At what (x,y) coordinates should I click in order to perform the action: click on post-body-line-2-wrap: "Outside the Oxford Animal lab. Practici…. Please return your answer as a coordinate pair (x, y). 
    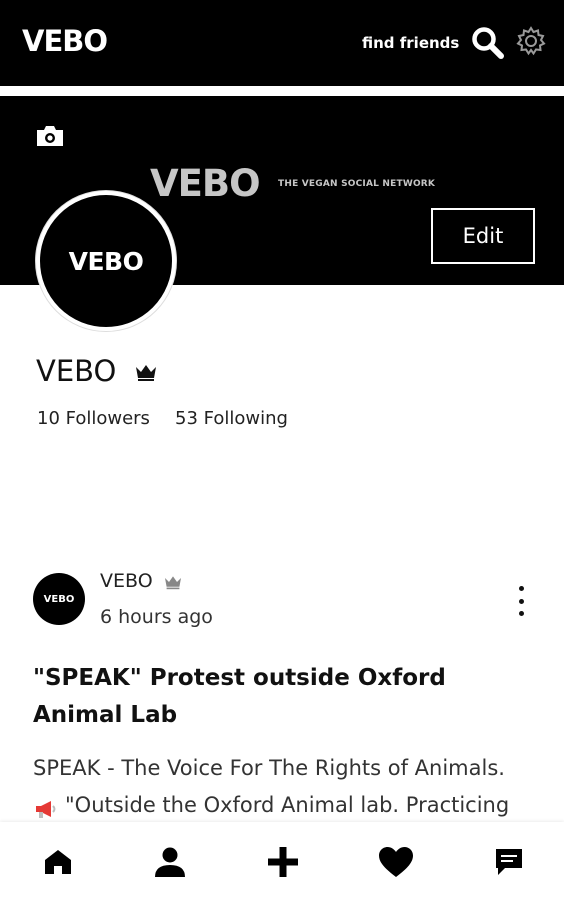
    Looking at the image, I should click on (288, 805).